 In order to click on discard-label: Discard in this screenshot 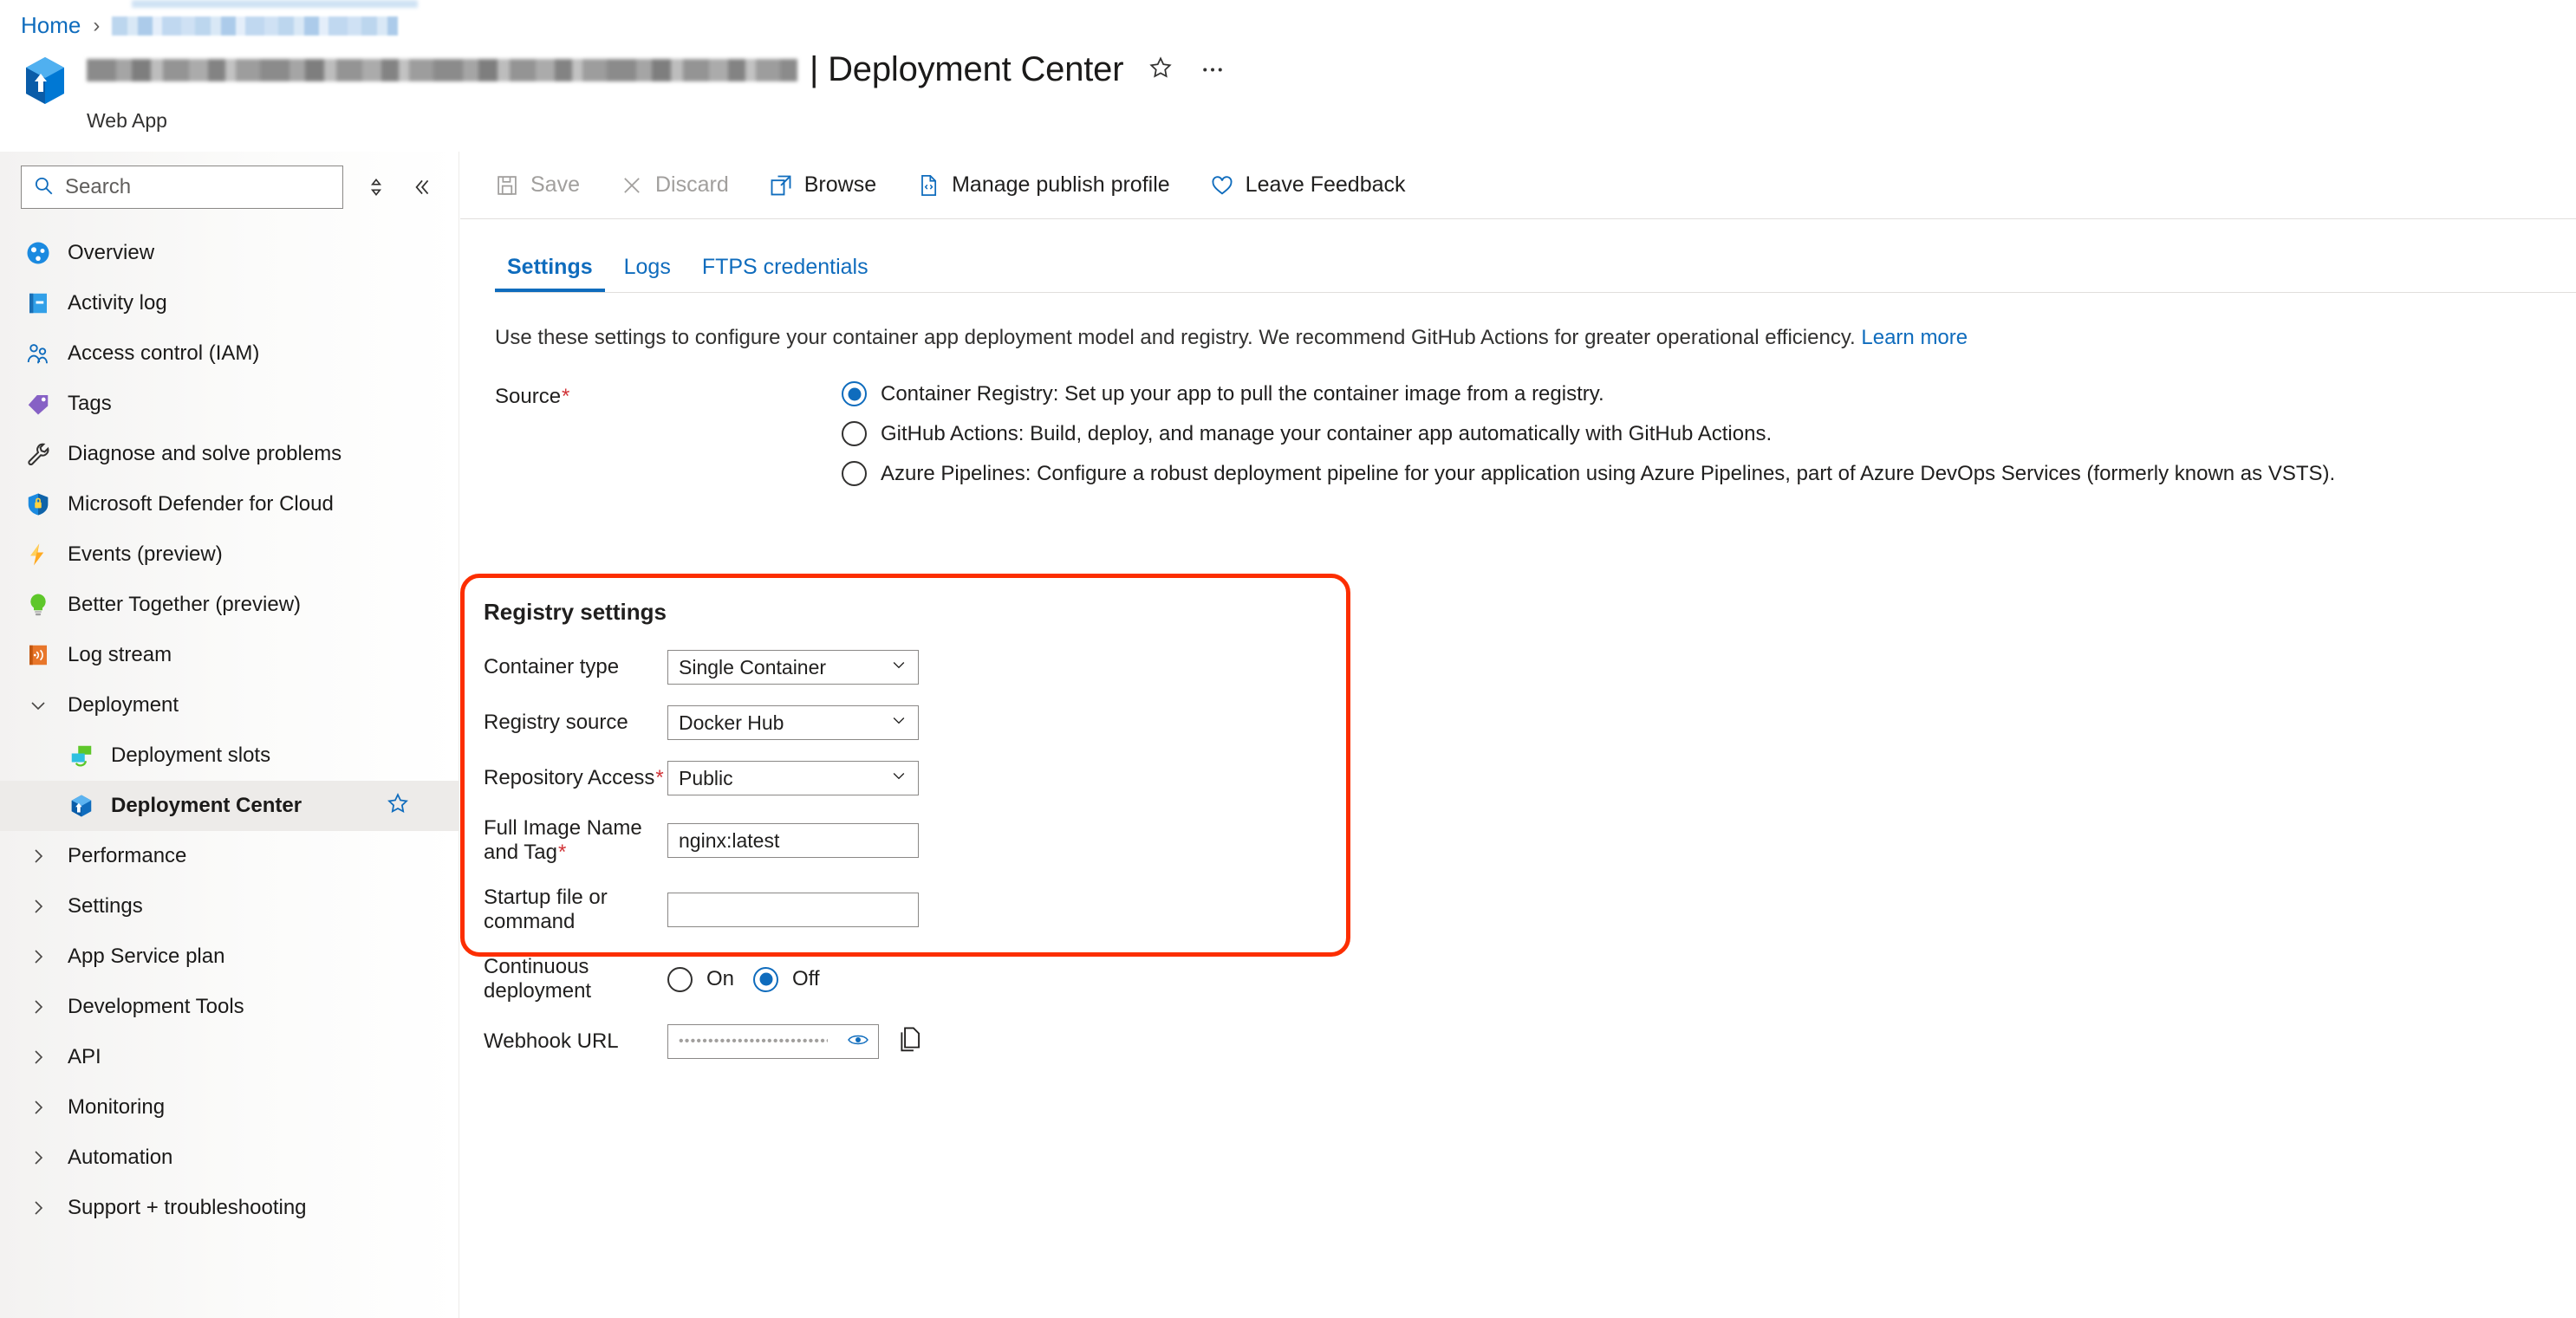, I will do `click(691, 184)`.